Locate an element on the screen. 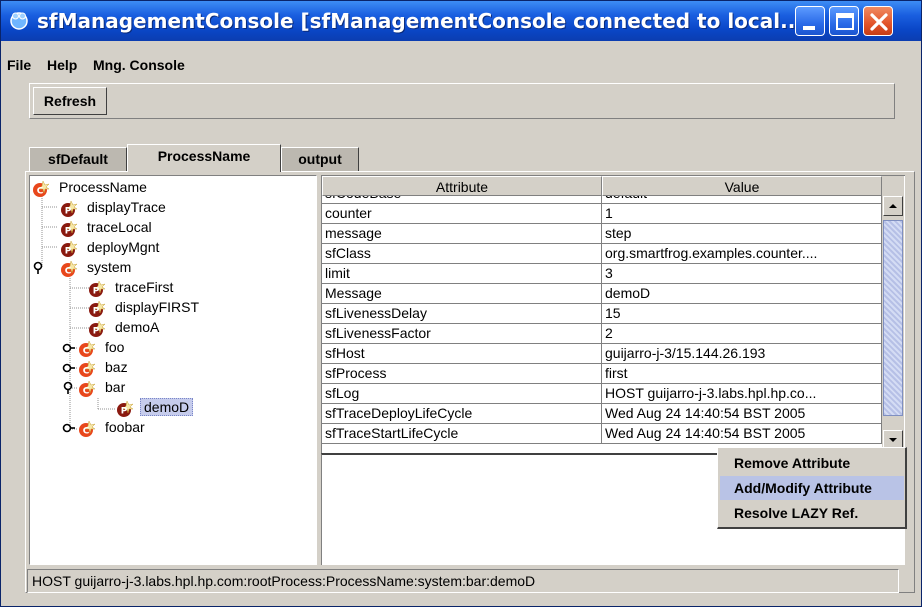 The image size is (922, 607). value-cell: first is located at coordinates (742, 374).